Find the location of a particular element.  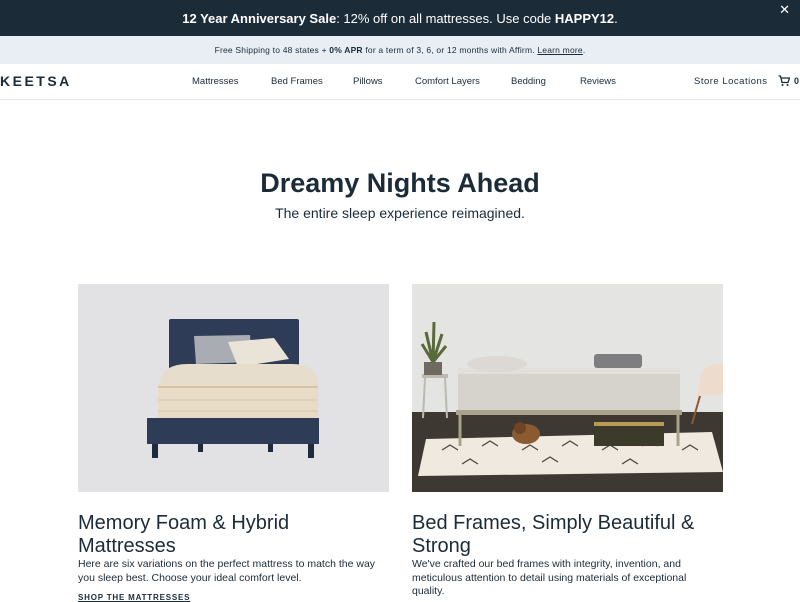

bed-frame-illustration is located at coordinates (567, 388).